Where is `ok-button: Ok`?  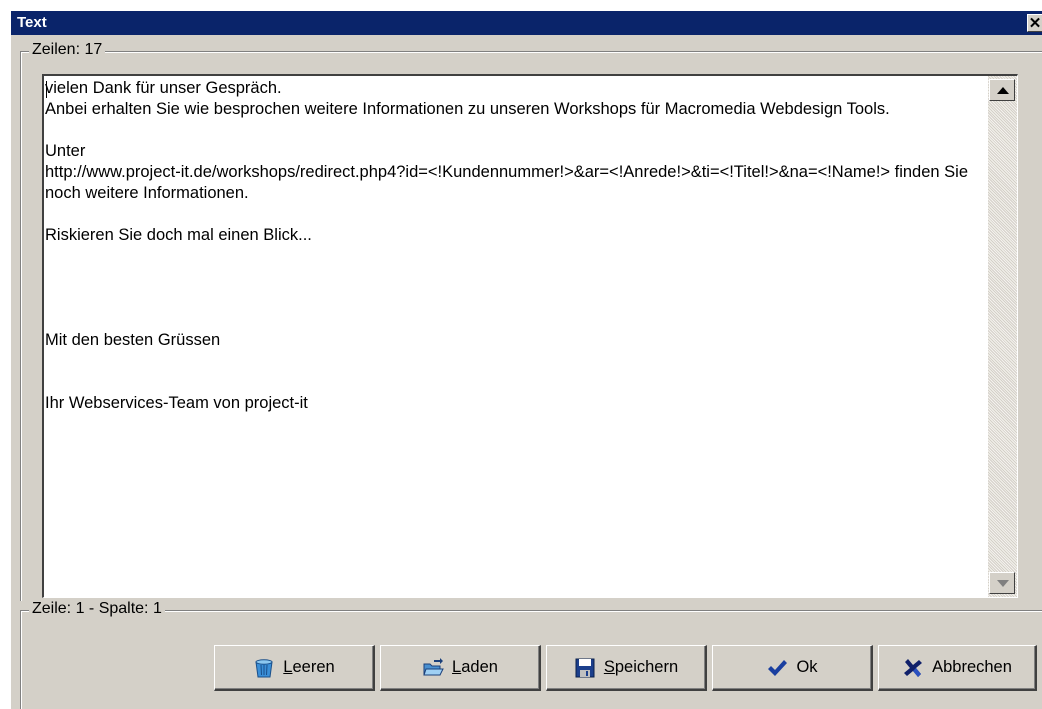
ok-button: Ok is located at coordinates (792, 668).